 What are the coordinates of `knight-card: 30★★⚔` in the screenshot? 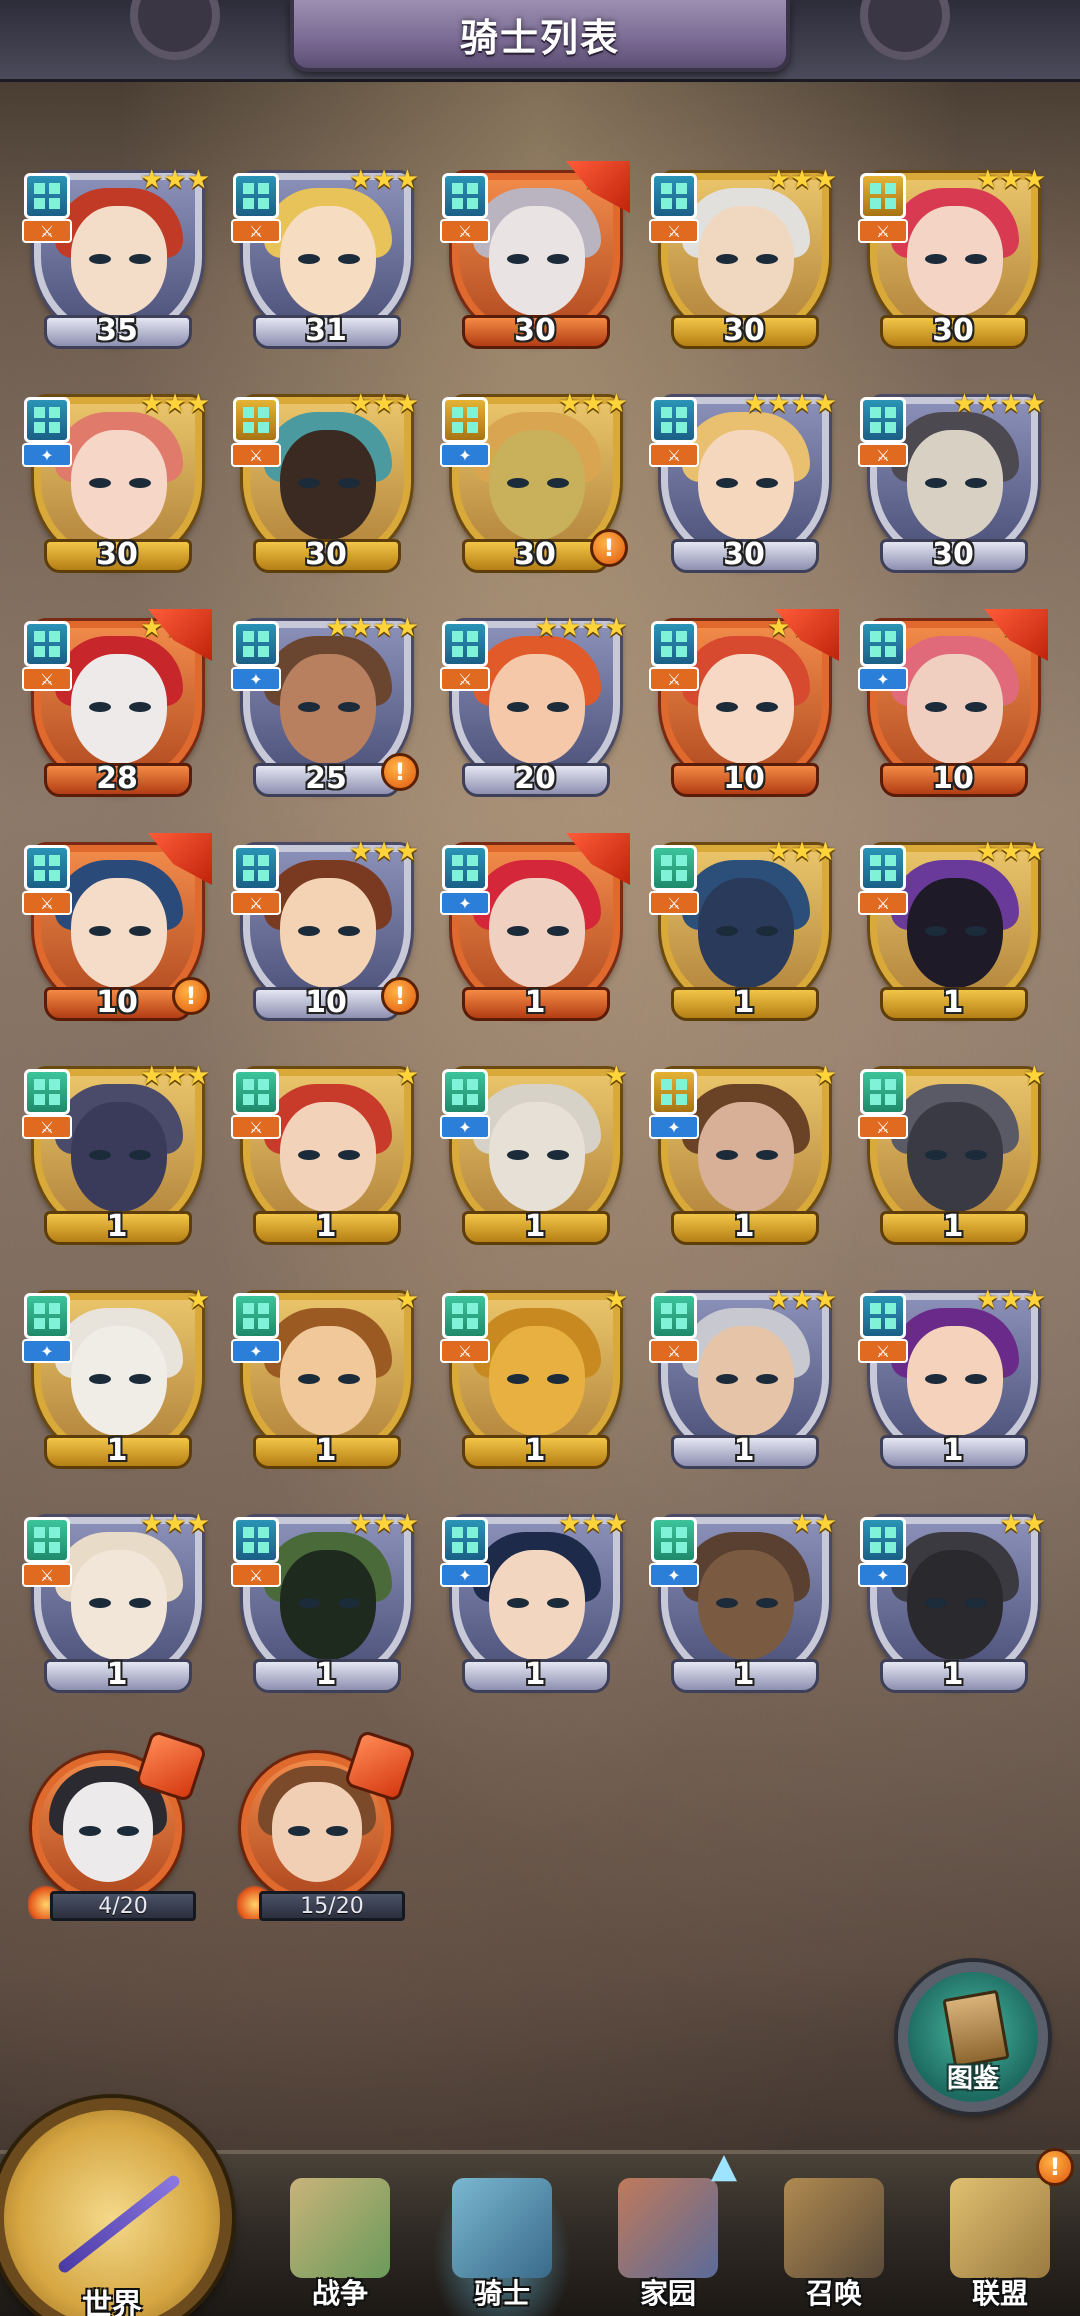 It's located at (535, 263).